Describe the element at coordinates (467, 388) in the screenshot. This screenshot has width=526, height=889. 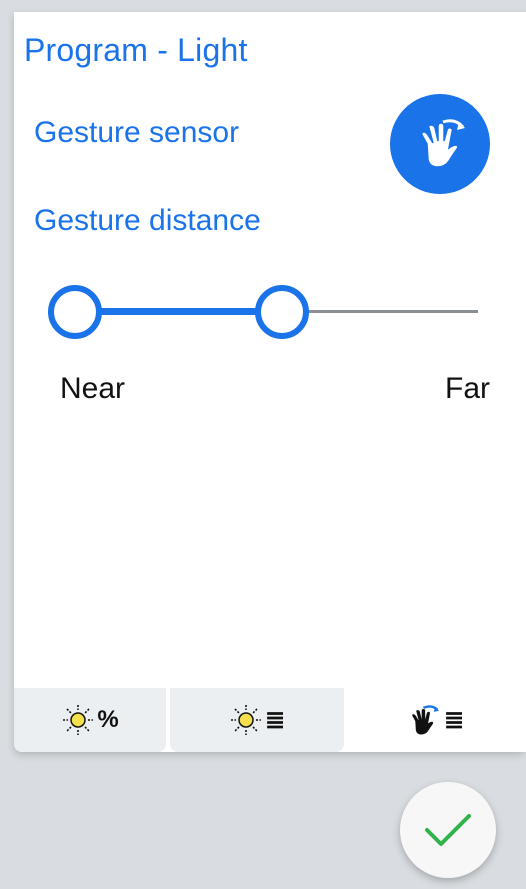
I see `slider-max-label: Far` at that location.